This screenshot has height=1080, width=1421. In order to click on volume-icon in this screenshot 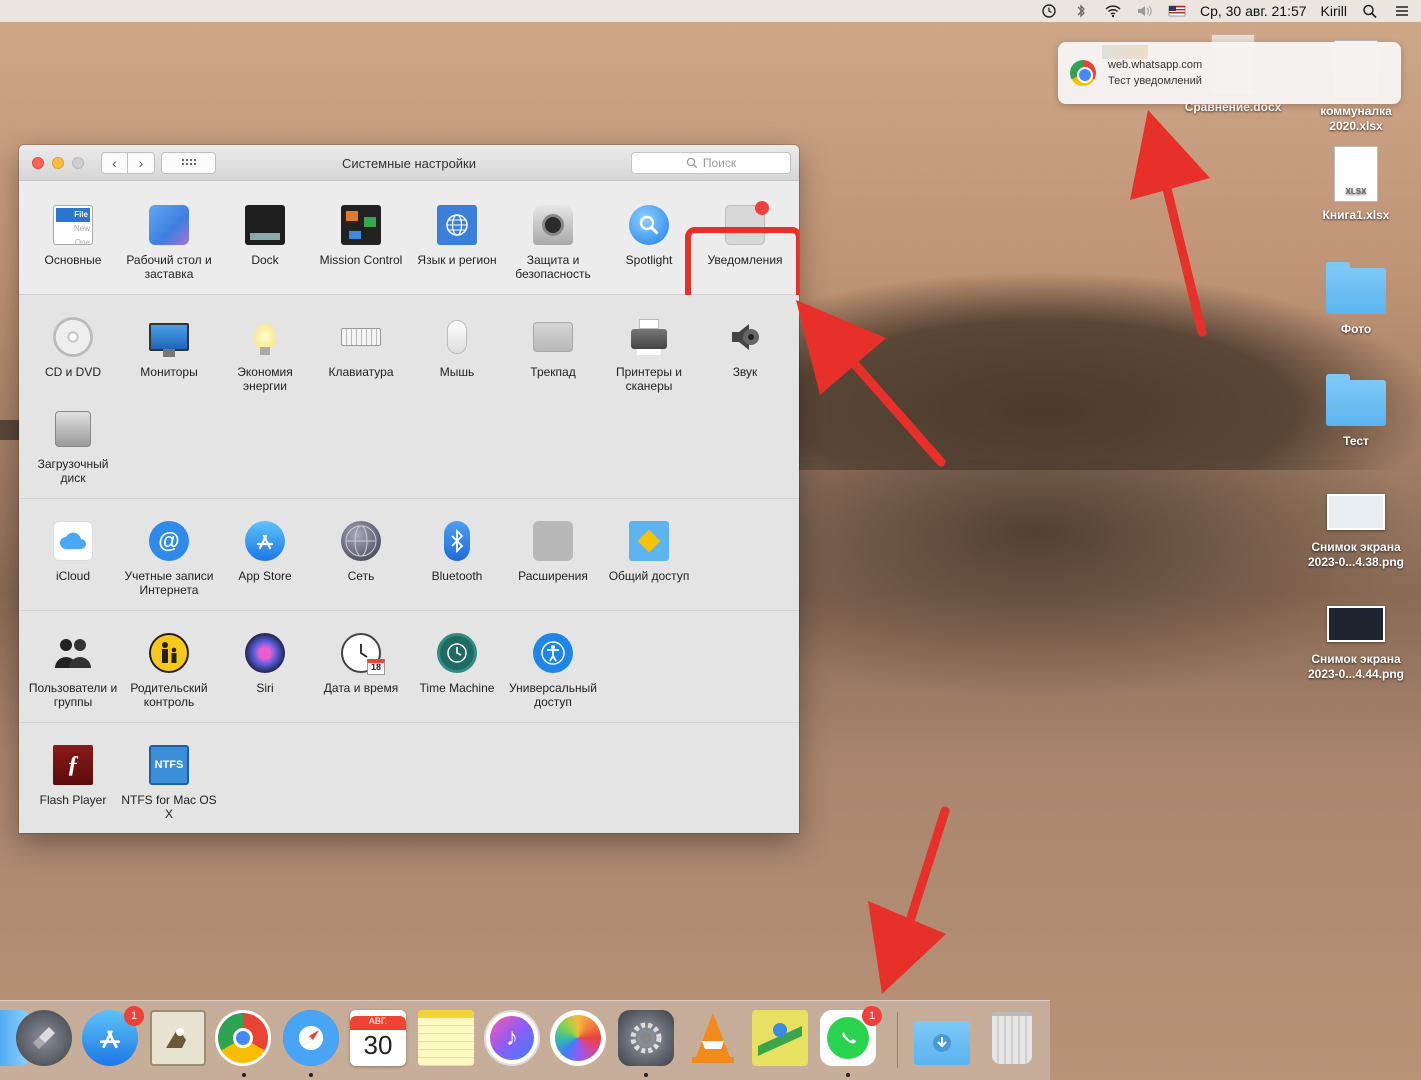, I will do `click(1145, 11)`.